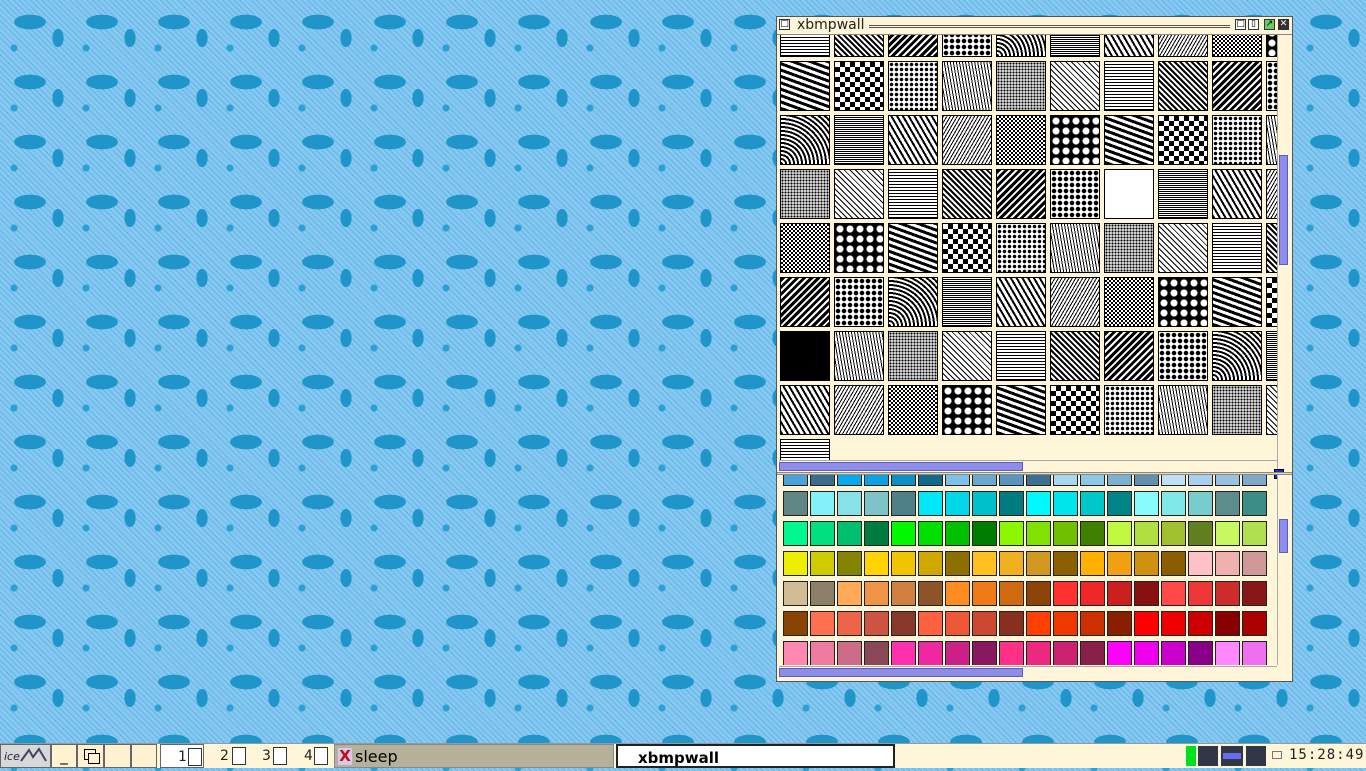 This screenshot has height=771, width=1366. I want to click on workspace-2: 2, so click(228, 756).